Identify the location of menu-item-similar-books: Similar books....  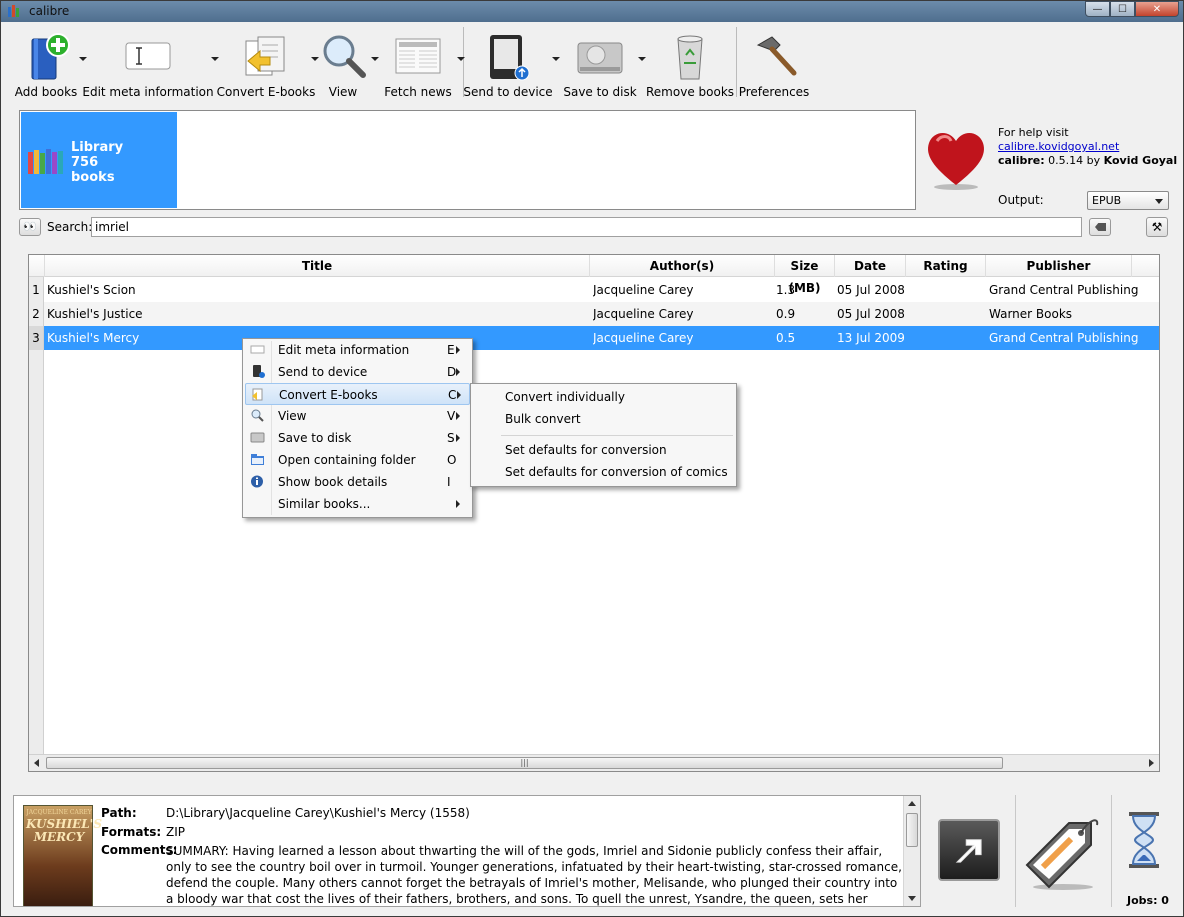
(357, 504).